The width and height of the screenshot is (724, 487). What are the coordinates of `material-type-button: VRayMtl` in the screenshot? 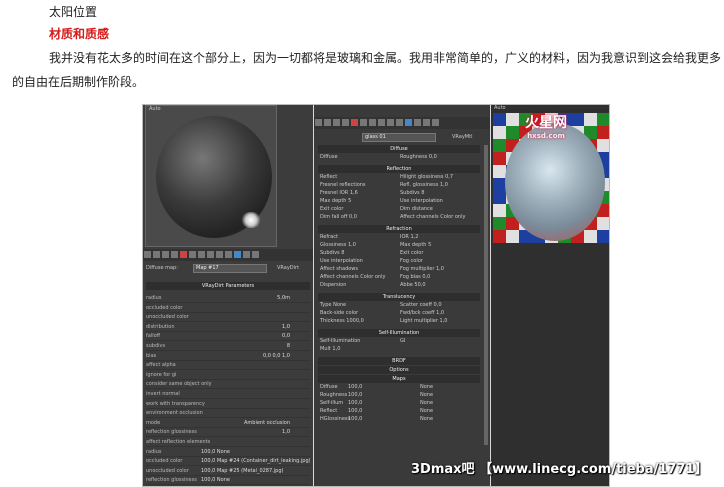 It's located at (462, 137).